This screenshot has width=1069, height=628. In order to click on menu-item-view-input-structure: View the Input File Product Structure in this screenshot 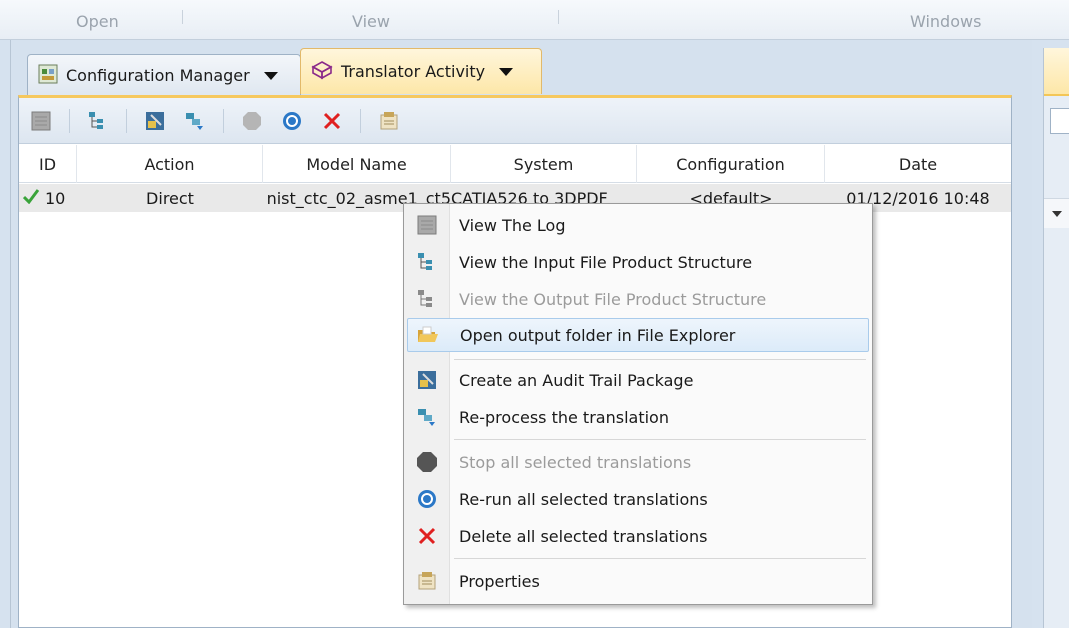, I will do `click(638, 262)`.